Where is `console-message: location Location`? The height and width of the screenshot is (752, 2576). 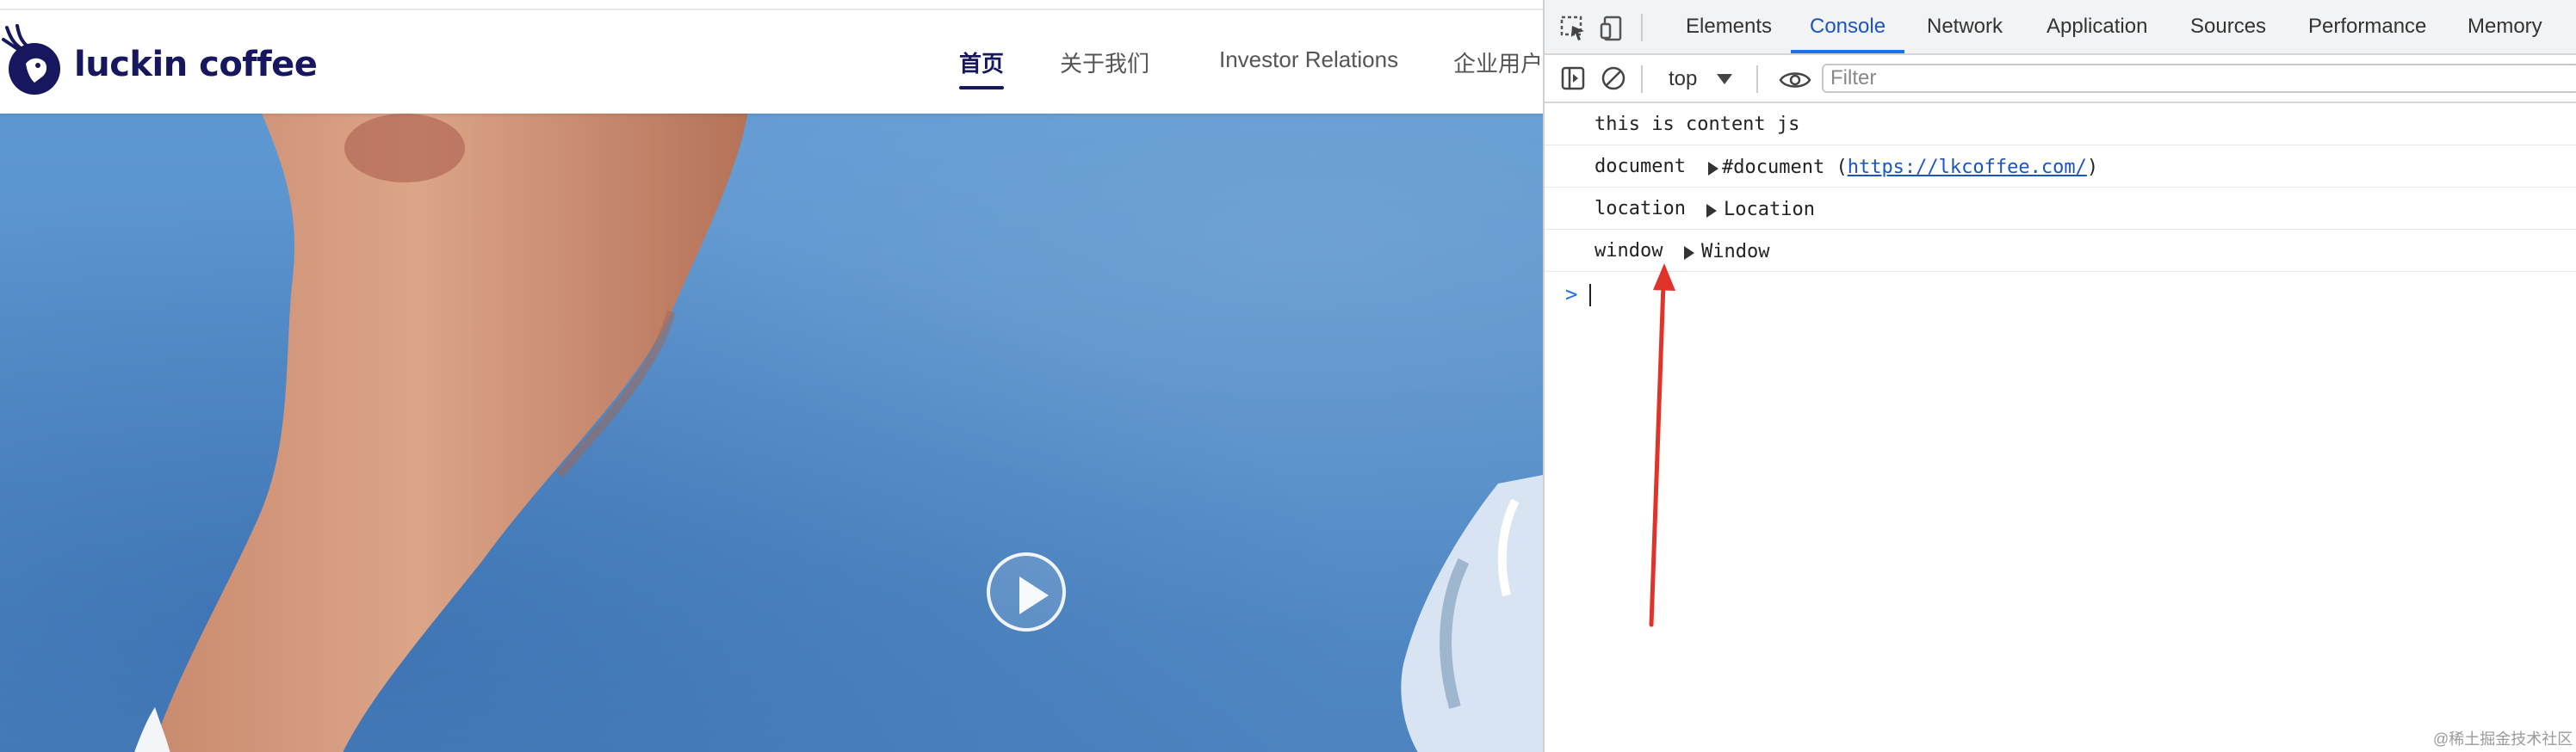 console-message: location Location is located at coordinates (2061, 209).